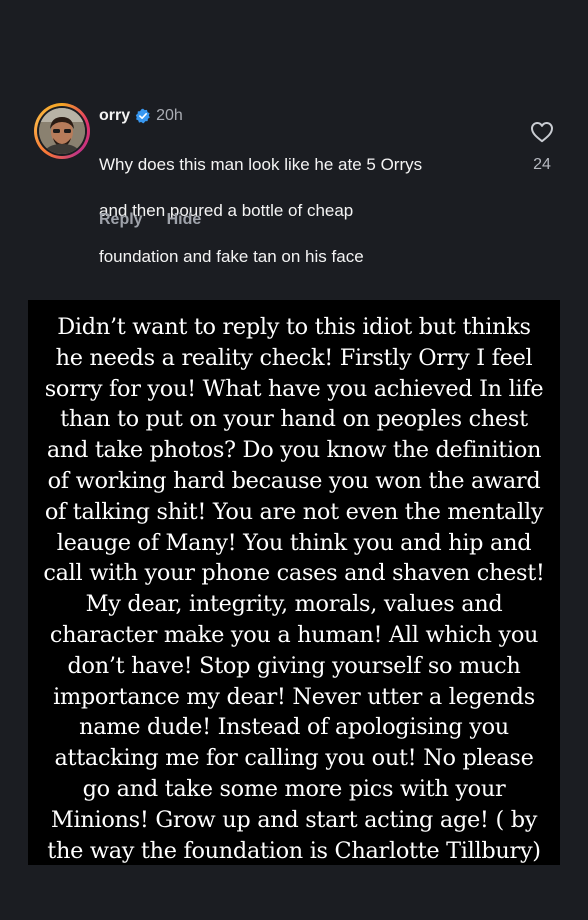 This screenshot has width=588, height=920. Describe the element at coordinates (231, 256) in the screenshot. I see `comment-line: foundation and fake tan on his face` at that location.